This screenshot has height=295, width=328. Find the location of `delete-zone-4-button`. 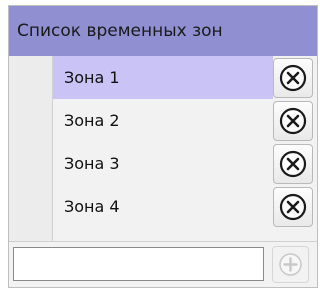

delete-zone-4-button is located at coordinates (293, 207).